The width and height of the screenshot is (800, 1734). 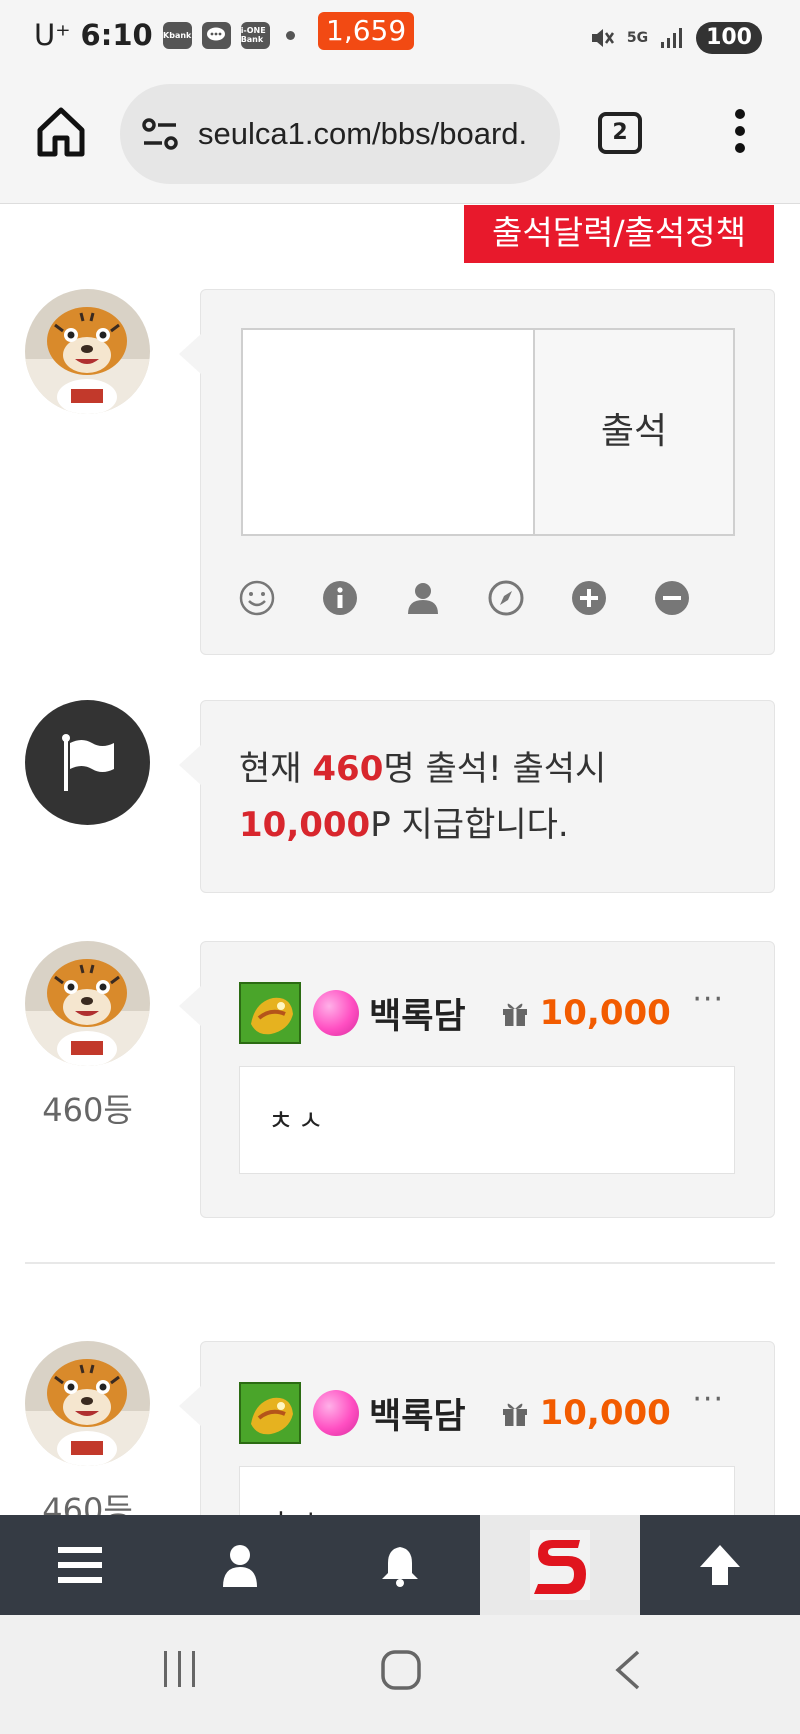 What do you see at coordinates (619, 234) in the screenshot?
I see `attendance-calendar-button: 출석달력/출석정책` at bounding box center [619, 234].